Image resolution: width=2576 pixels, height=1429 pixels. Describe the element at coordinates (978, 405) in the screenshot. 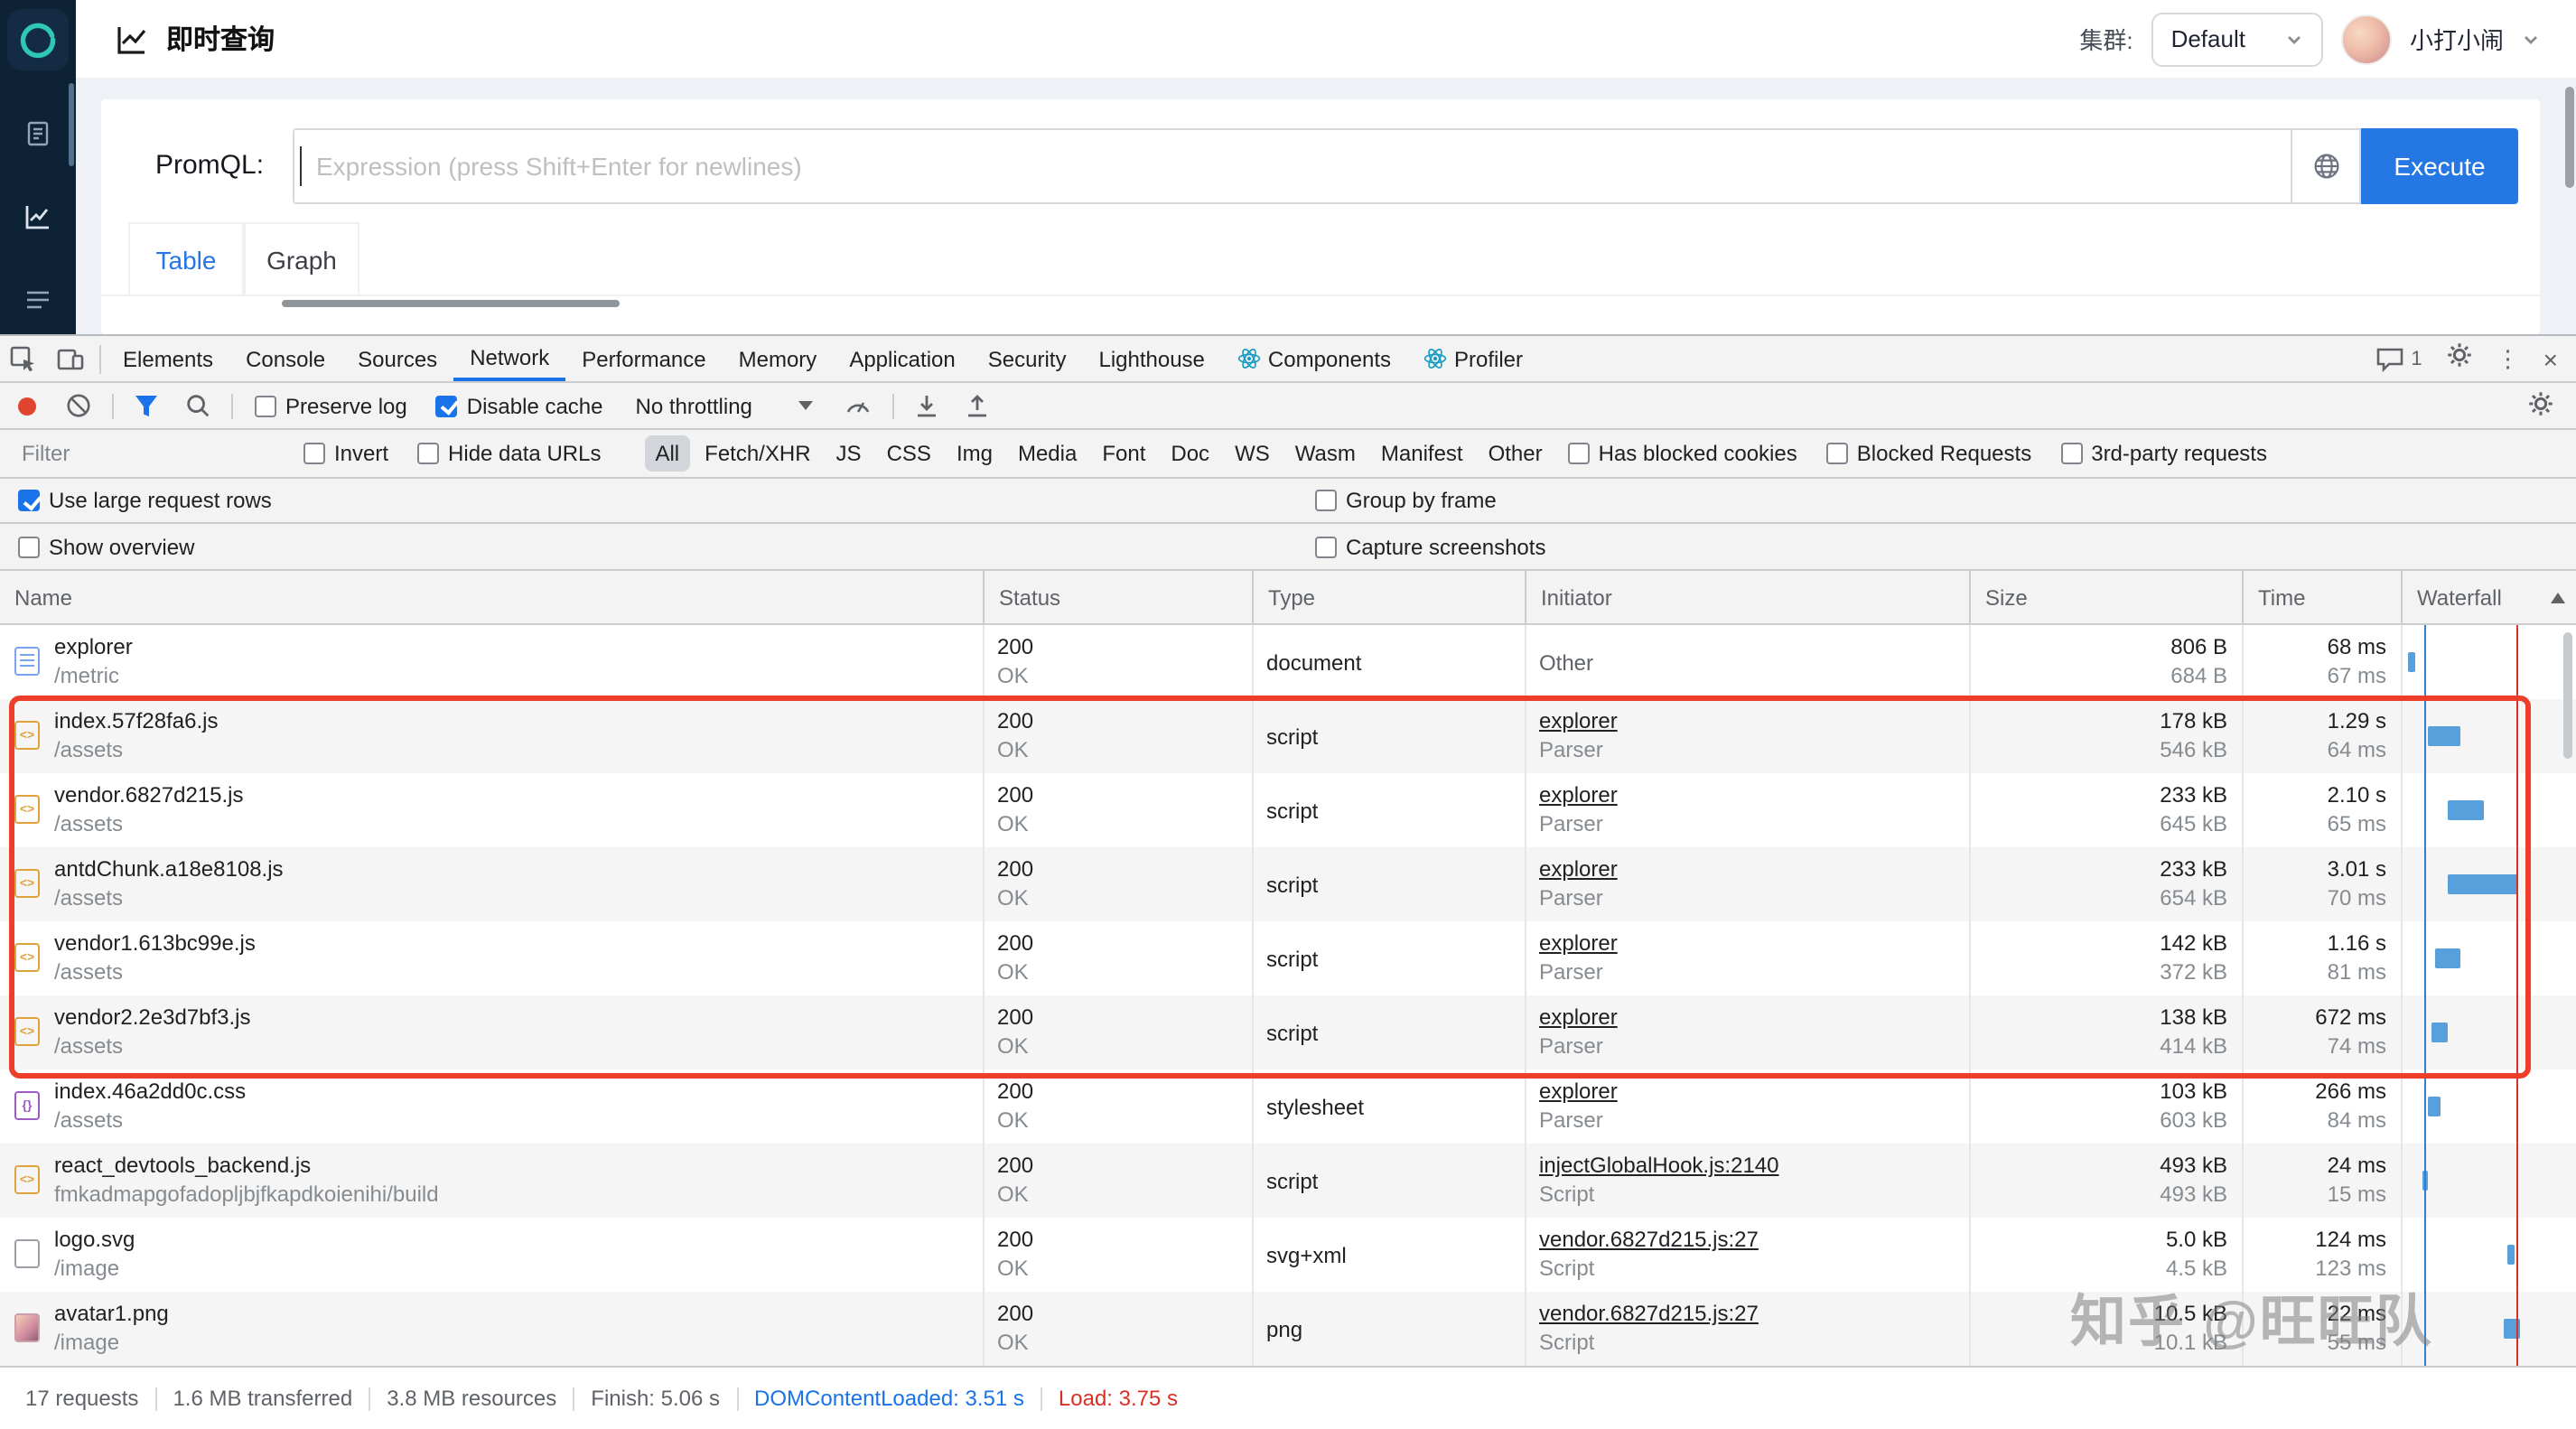

I see `export-har-button` at that location.